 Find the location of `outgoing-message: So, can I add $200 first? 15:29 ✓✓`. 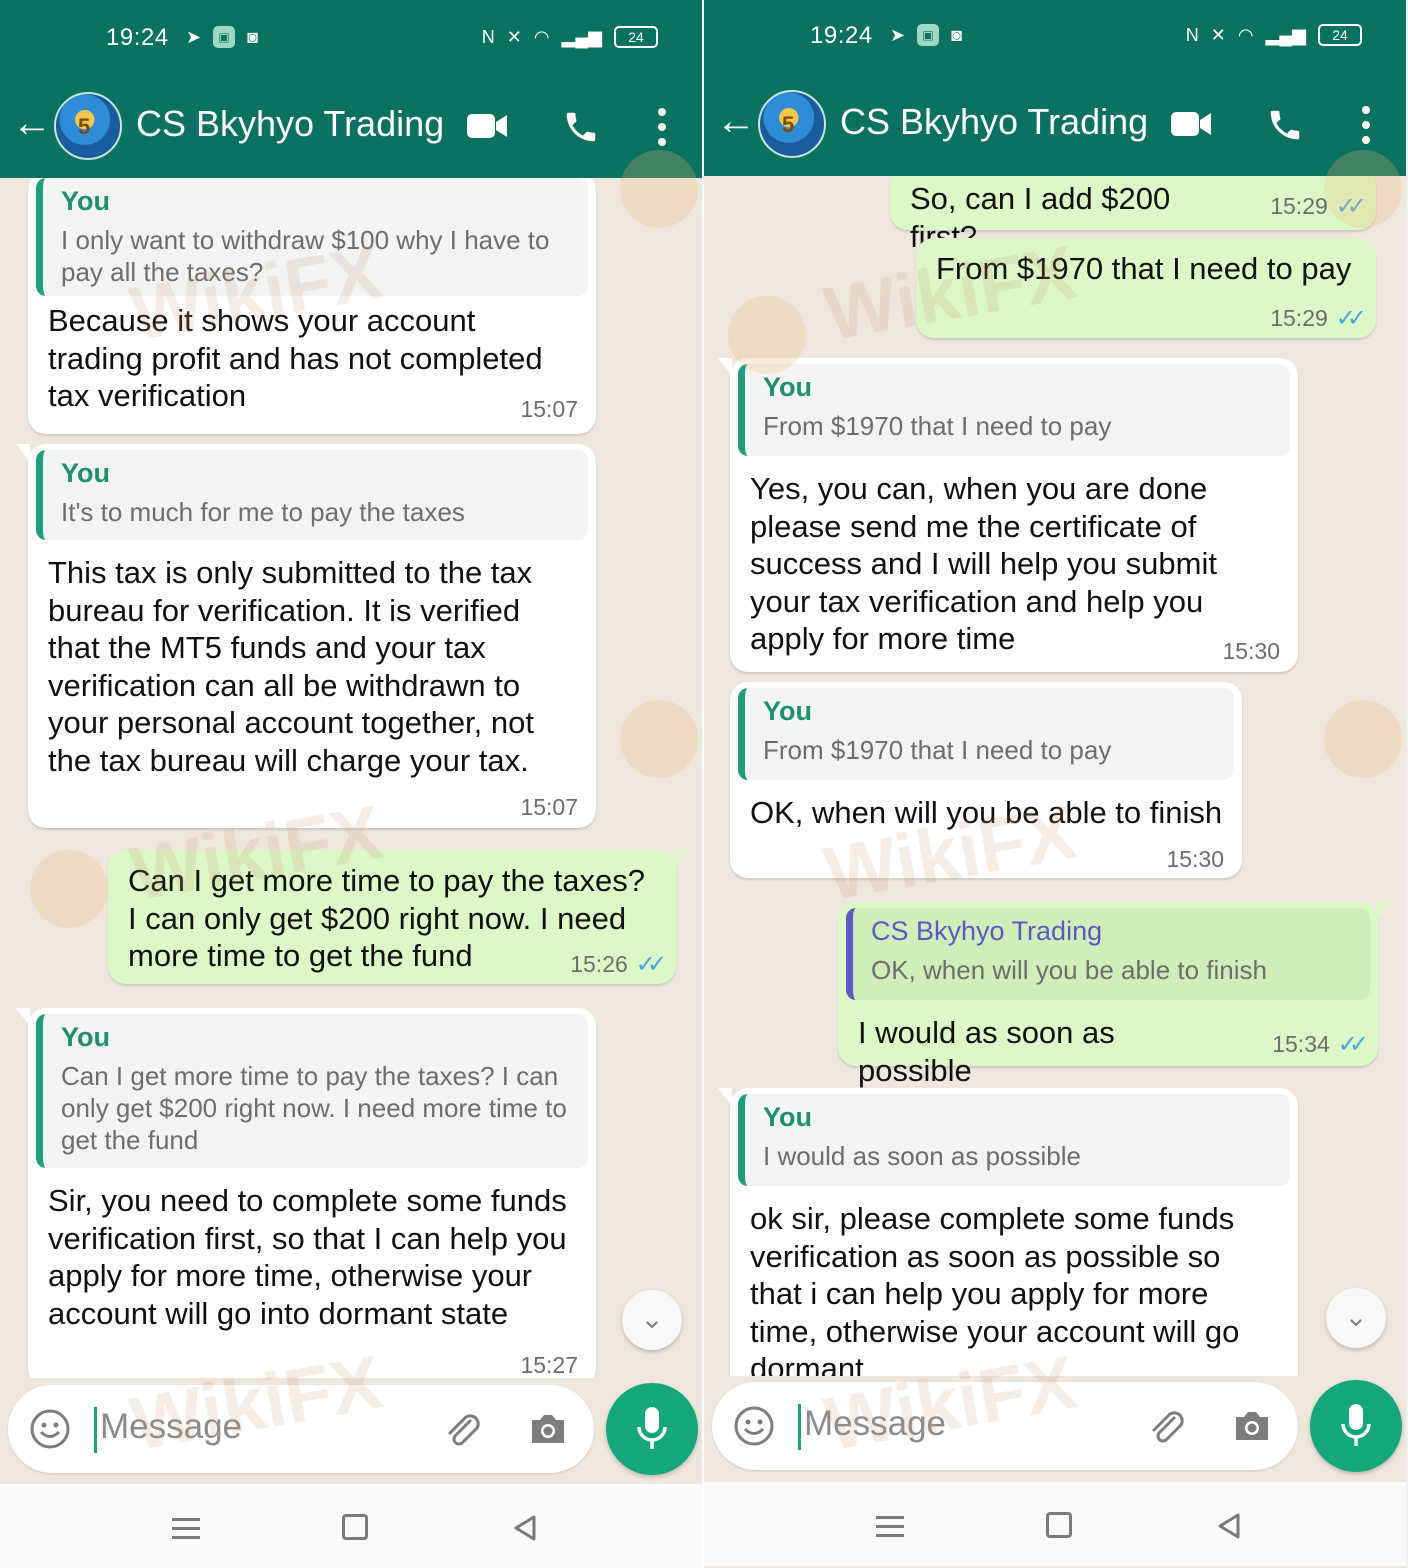

outgoing-message: So, can I add $200 first? 15:29 ✓✓ is located at coordinates (1133, 215).